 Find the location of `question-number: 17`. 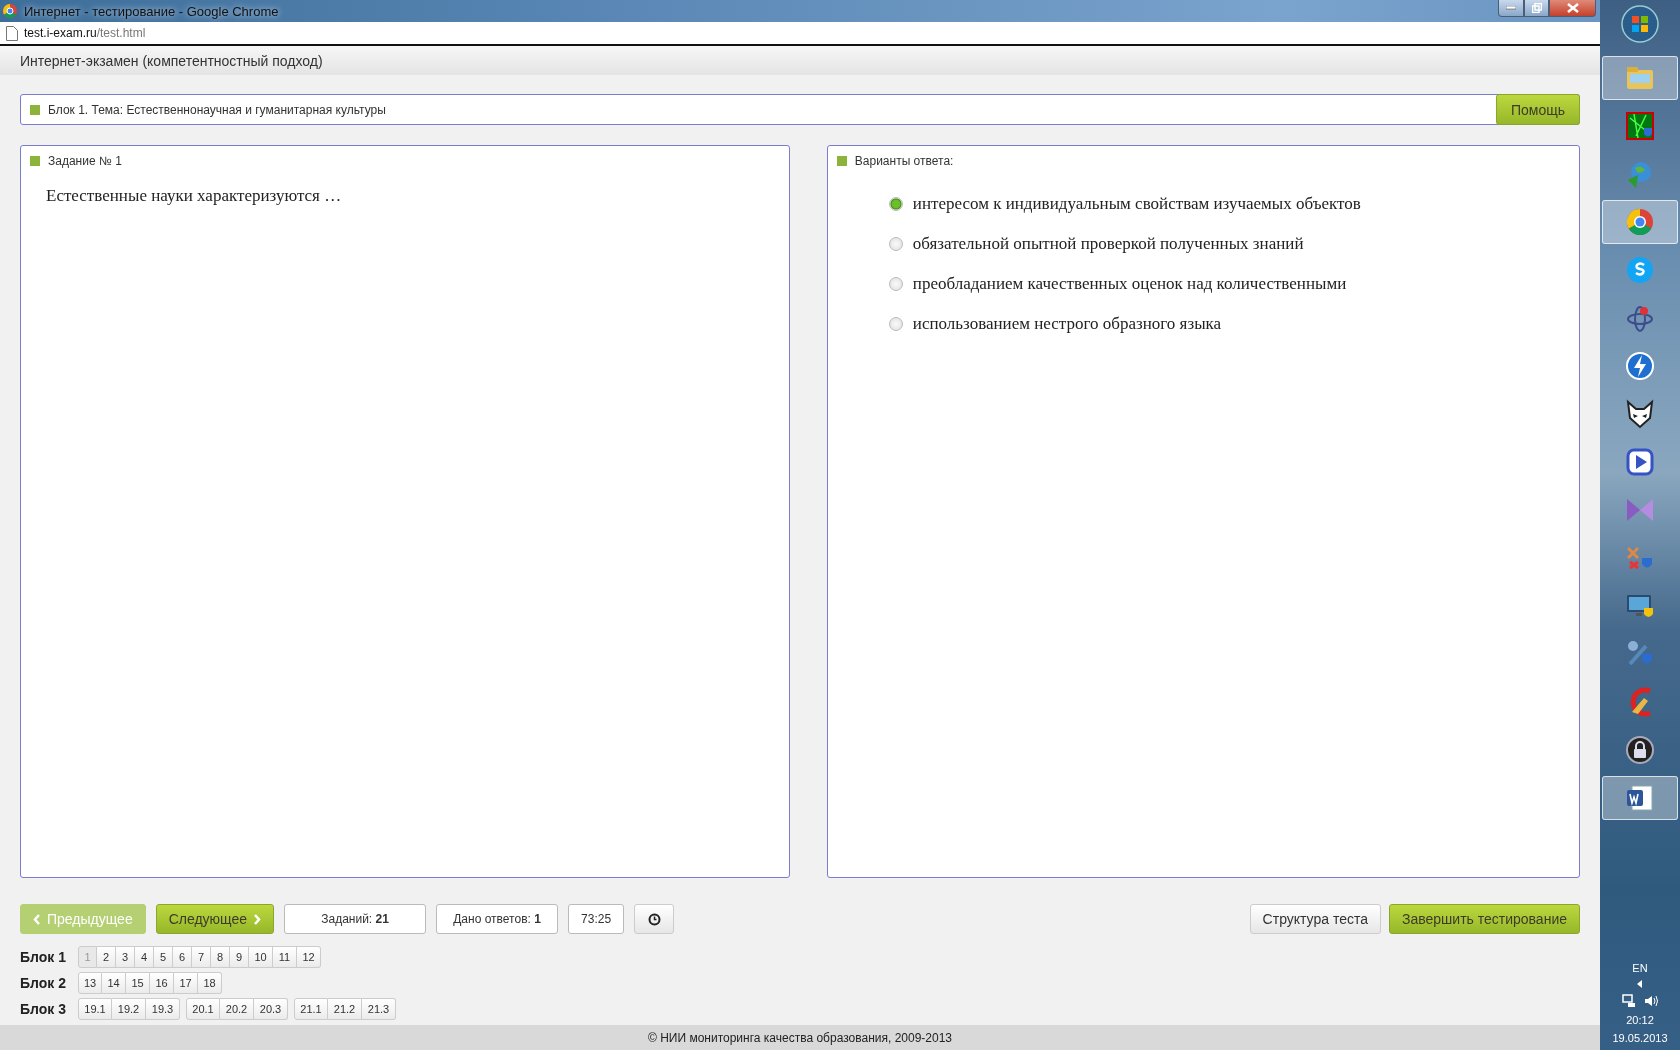

question-number: 17 is located at coordinates (186, 982).